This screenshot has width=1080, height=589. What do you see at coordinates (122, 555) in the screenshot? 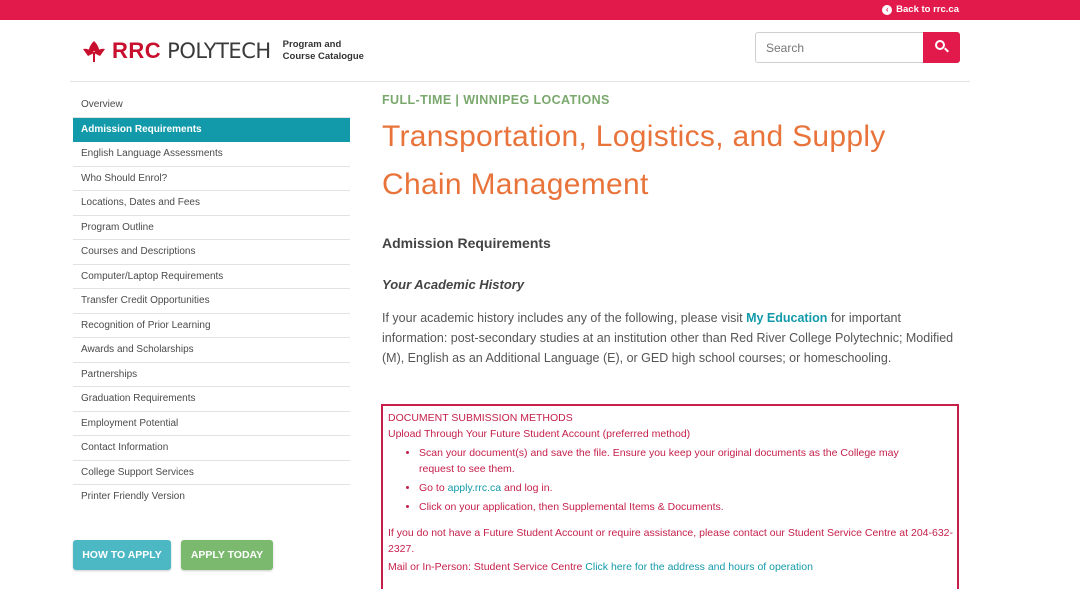
I see `how-to-apply-button: HOW TO APPLY` at bounding box center [122, 555].